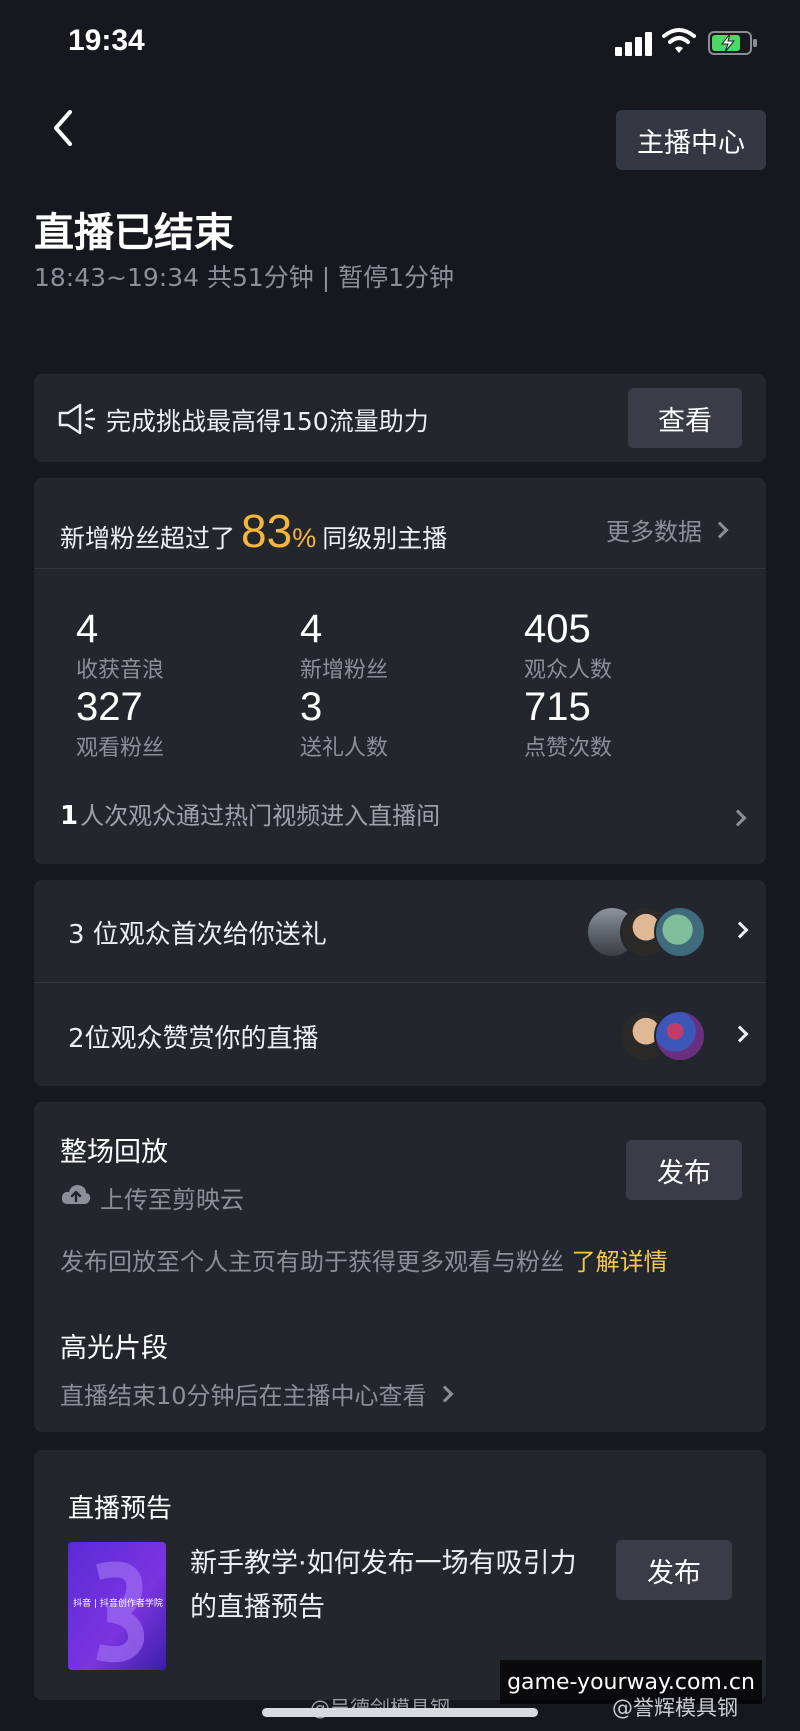 The width and height of the screenshot is (800, 1731). Describe the element at coordinates (400, 724) in the screenshot. I see `stat-item: 3 送礼人数` at that location.